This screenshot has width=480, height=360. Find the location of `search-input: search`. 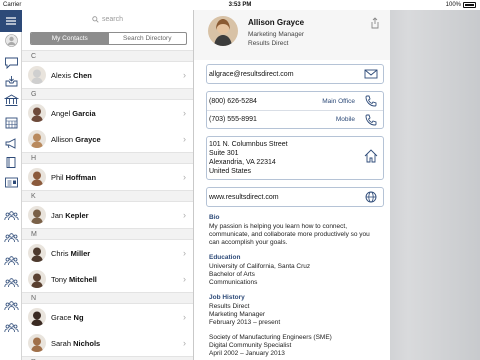

search-input: search is located at coordinates (107, 19).